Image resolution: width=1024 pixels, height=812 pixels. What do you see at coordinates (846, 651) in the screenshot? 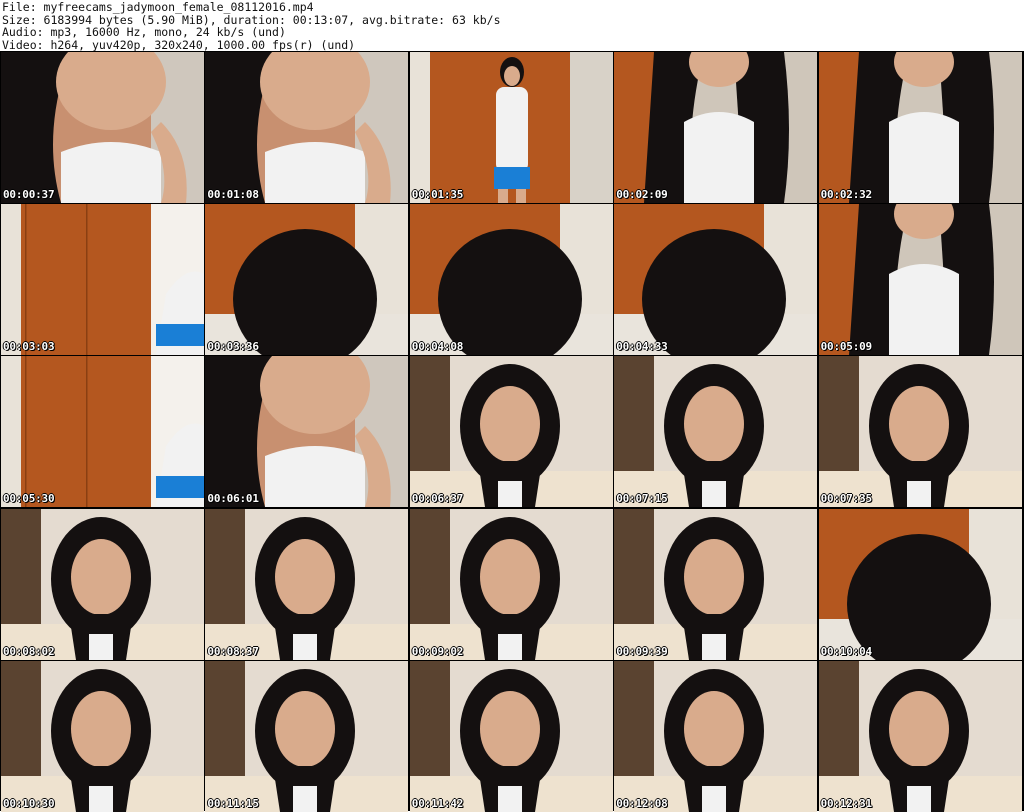
I see `thumbnail-timestamp: 00:10:04` at bounding box center [846, 651].